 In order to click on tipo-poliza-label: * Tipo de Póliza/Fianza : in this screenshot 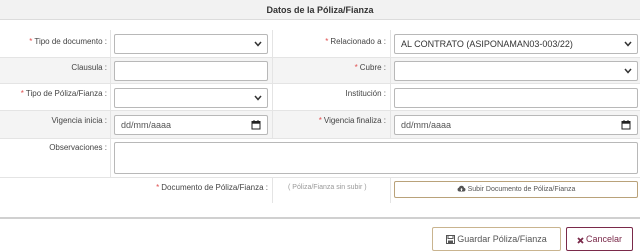, I will do `click(63, 93)`.